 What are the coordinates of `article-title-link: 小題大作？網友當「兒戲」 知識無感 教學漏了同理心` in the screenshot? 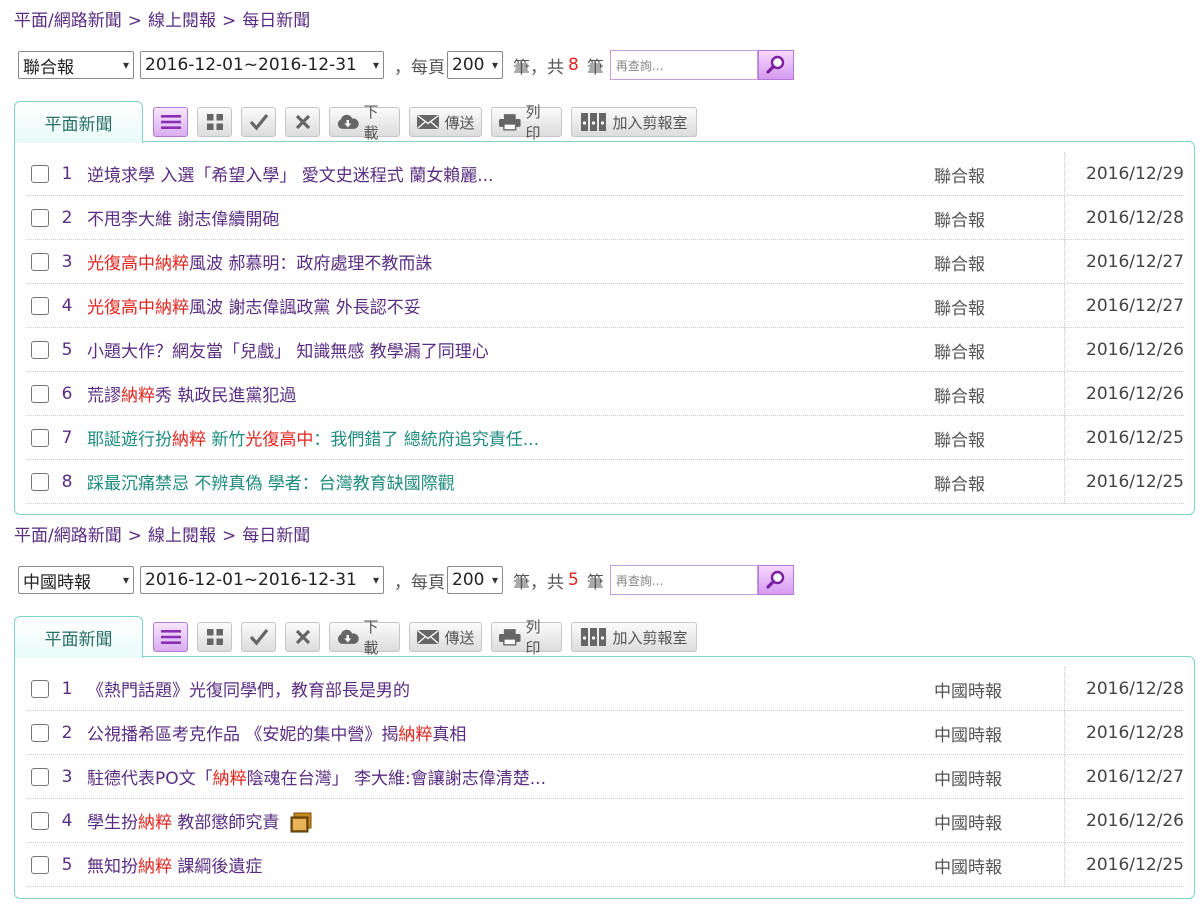 It's located at (288, 349).